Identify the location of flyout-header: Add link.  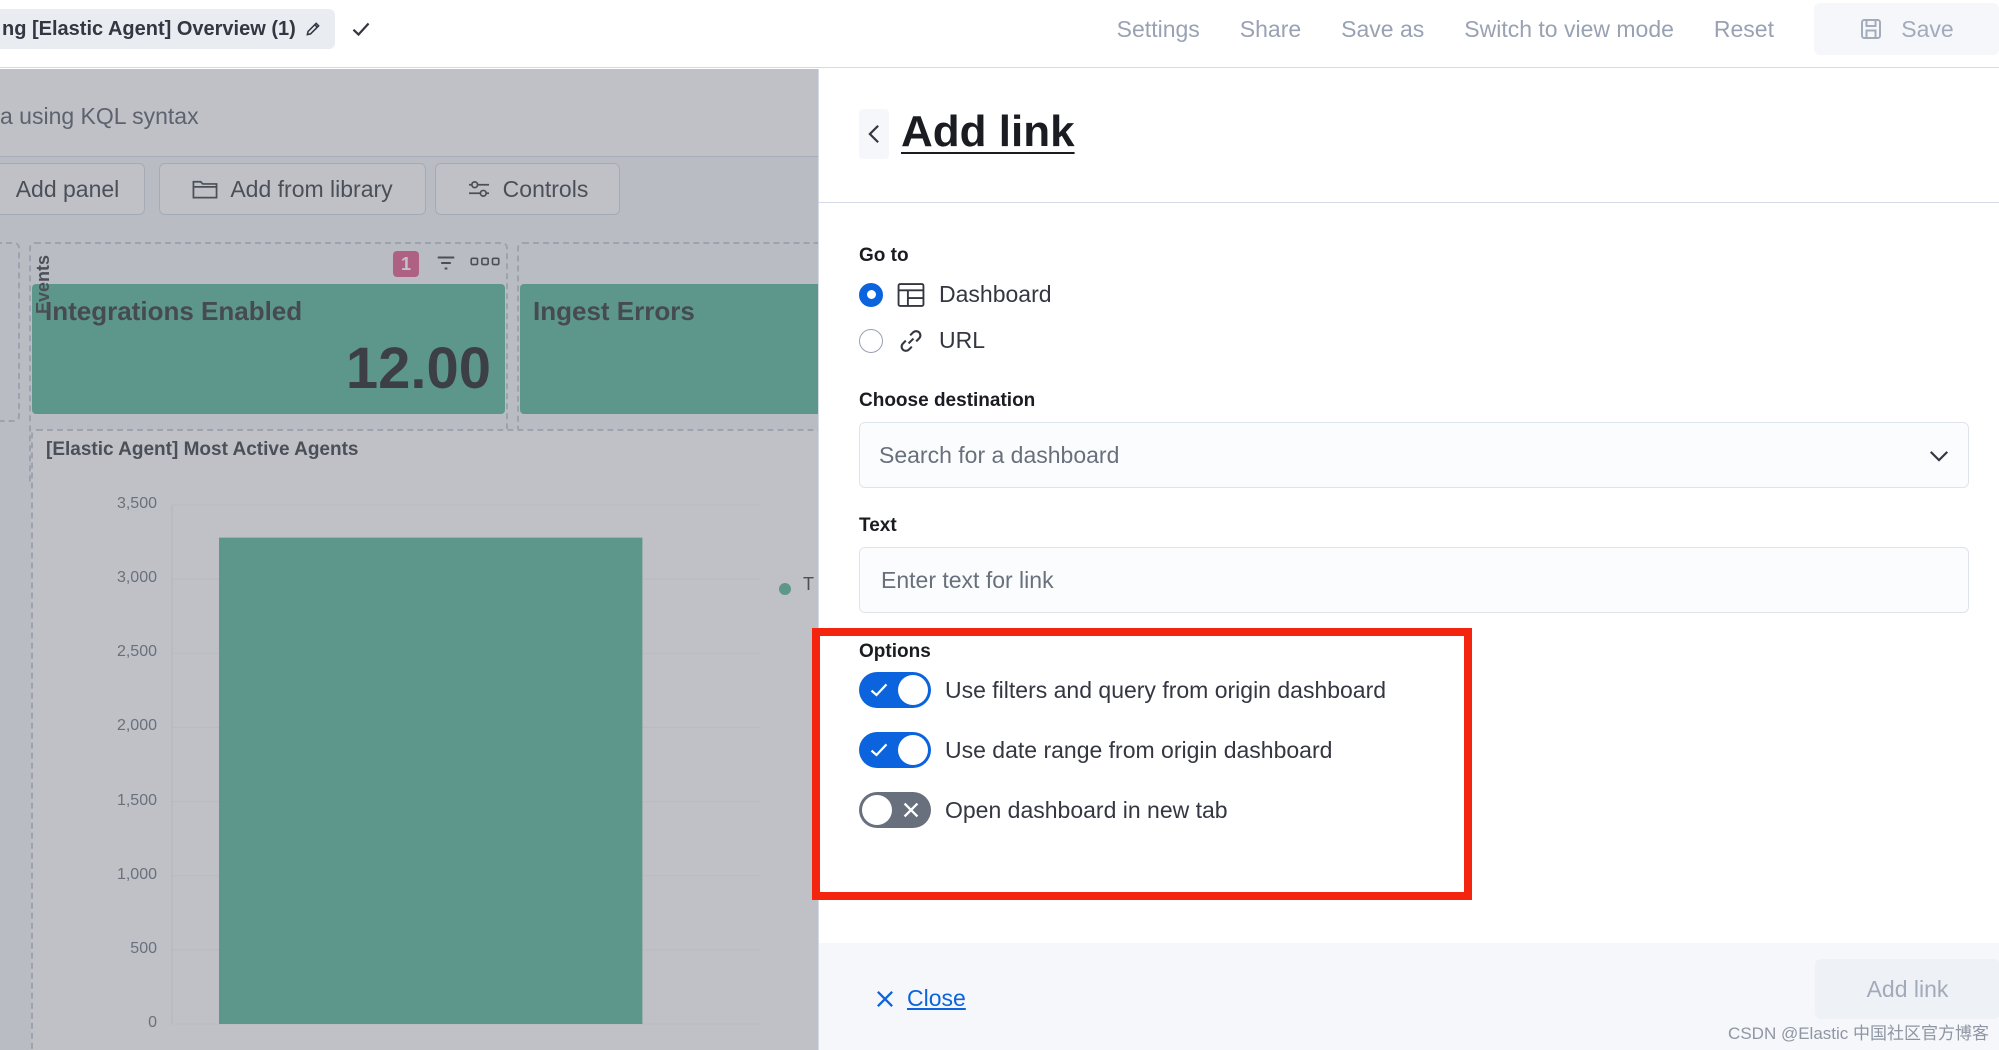
(1409, 136).